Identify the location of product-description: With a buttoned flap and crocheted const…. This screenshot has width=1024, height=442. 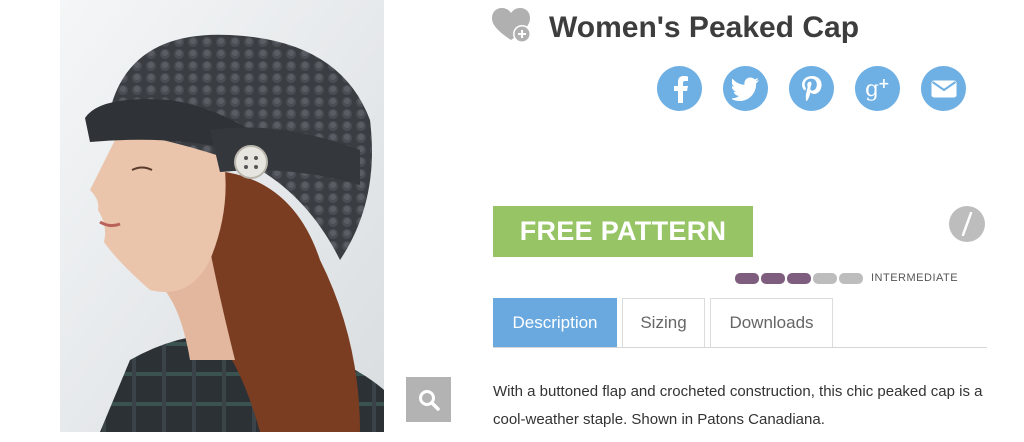
(738, 405).